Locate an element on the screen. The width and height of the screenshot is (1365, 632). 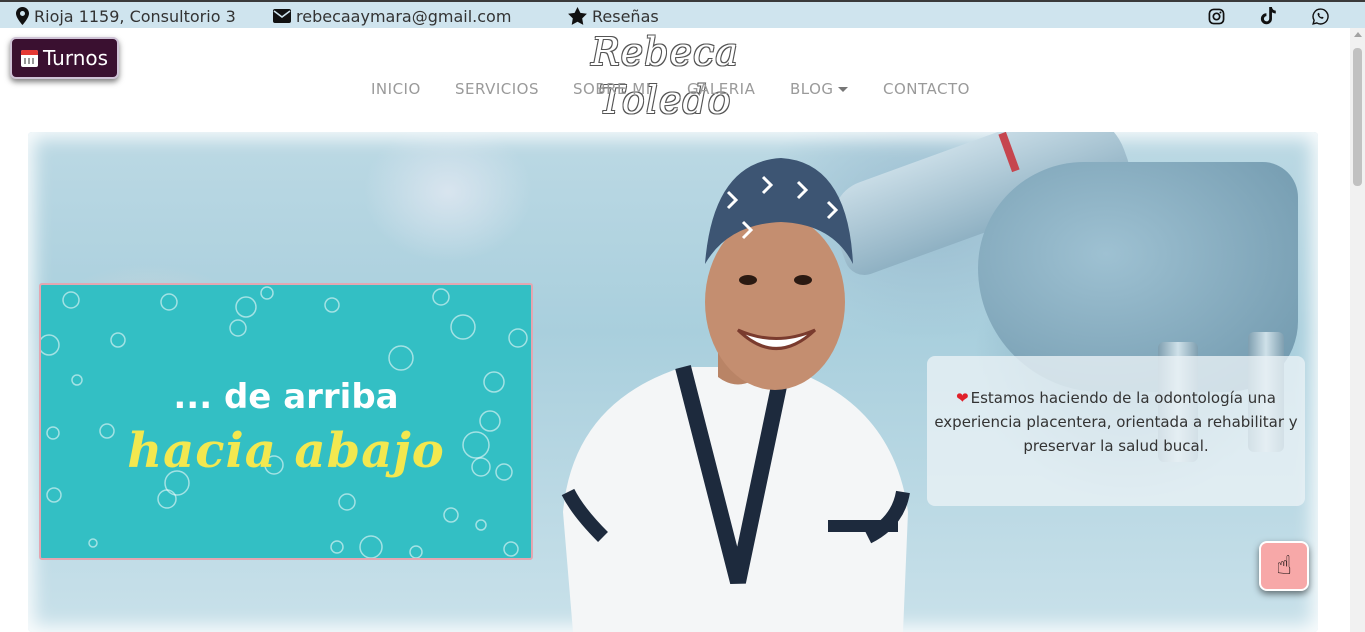
email-link: rebecaaymara@gmail.com is located at coordinates (392, 16).